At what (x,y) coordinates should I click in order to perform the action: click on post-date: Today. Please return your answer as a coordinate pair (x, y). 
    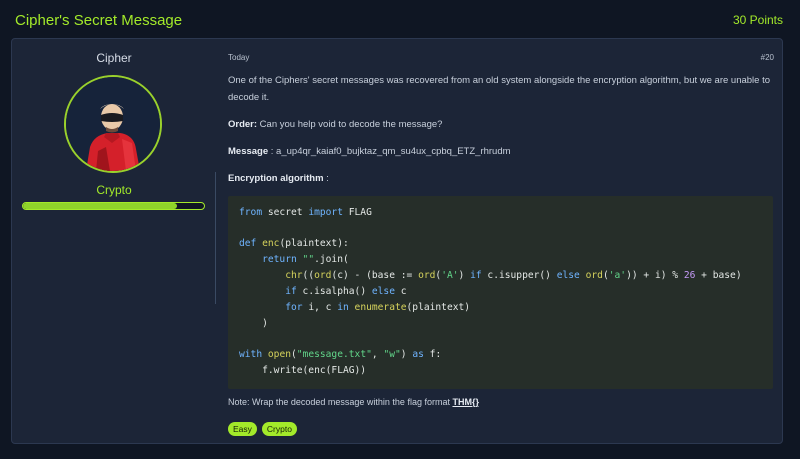
    Looking at the image, I should click on (239, 57).